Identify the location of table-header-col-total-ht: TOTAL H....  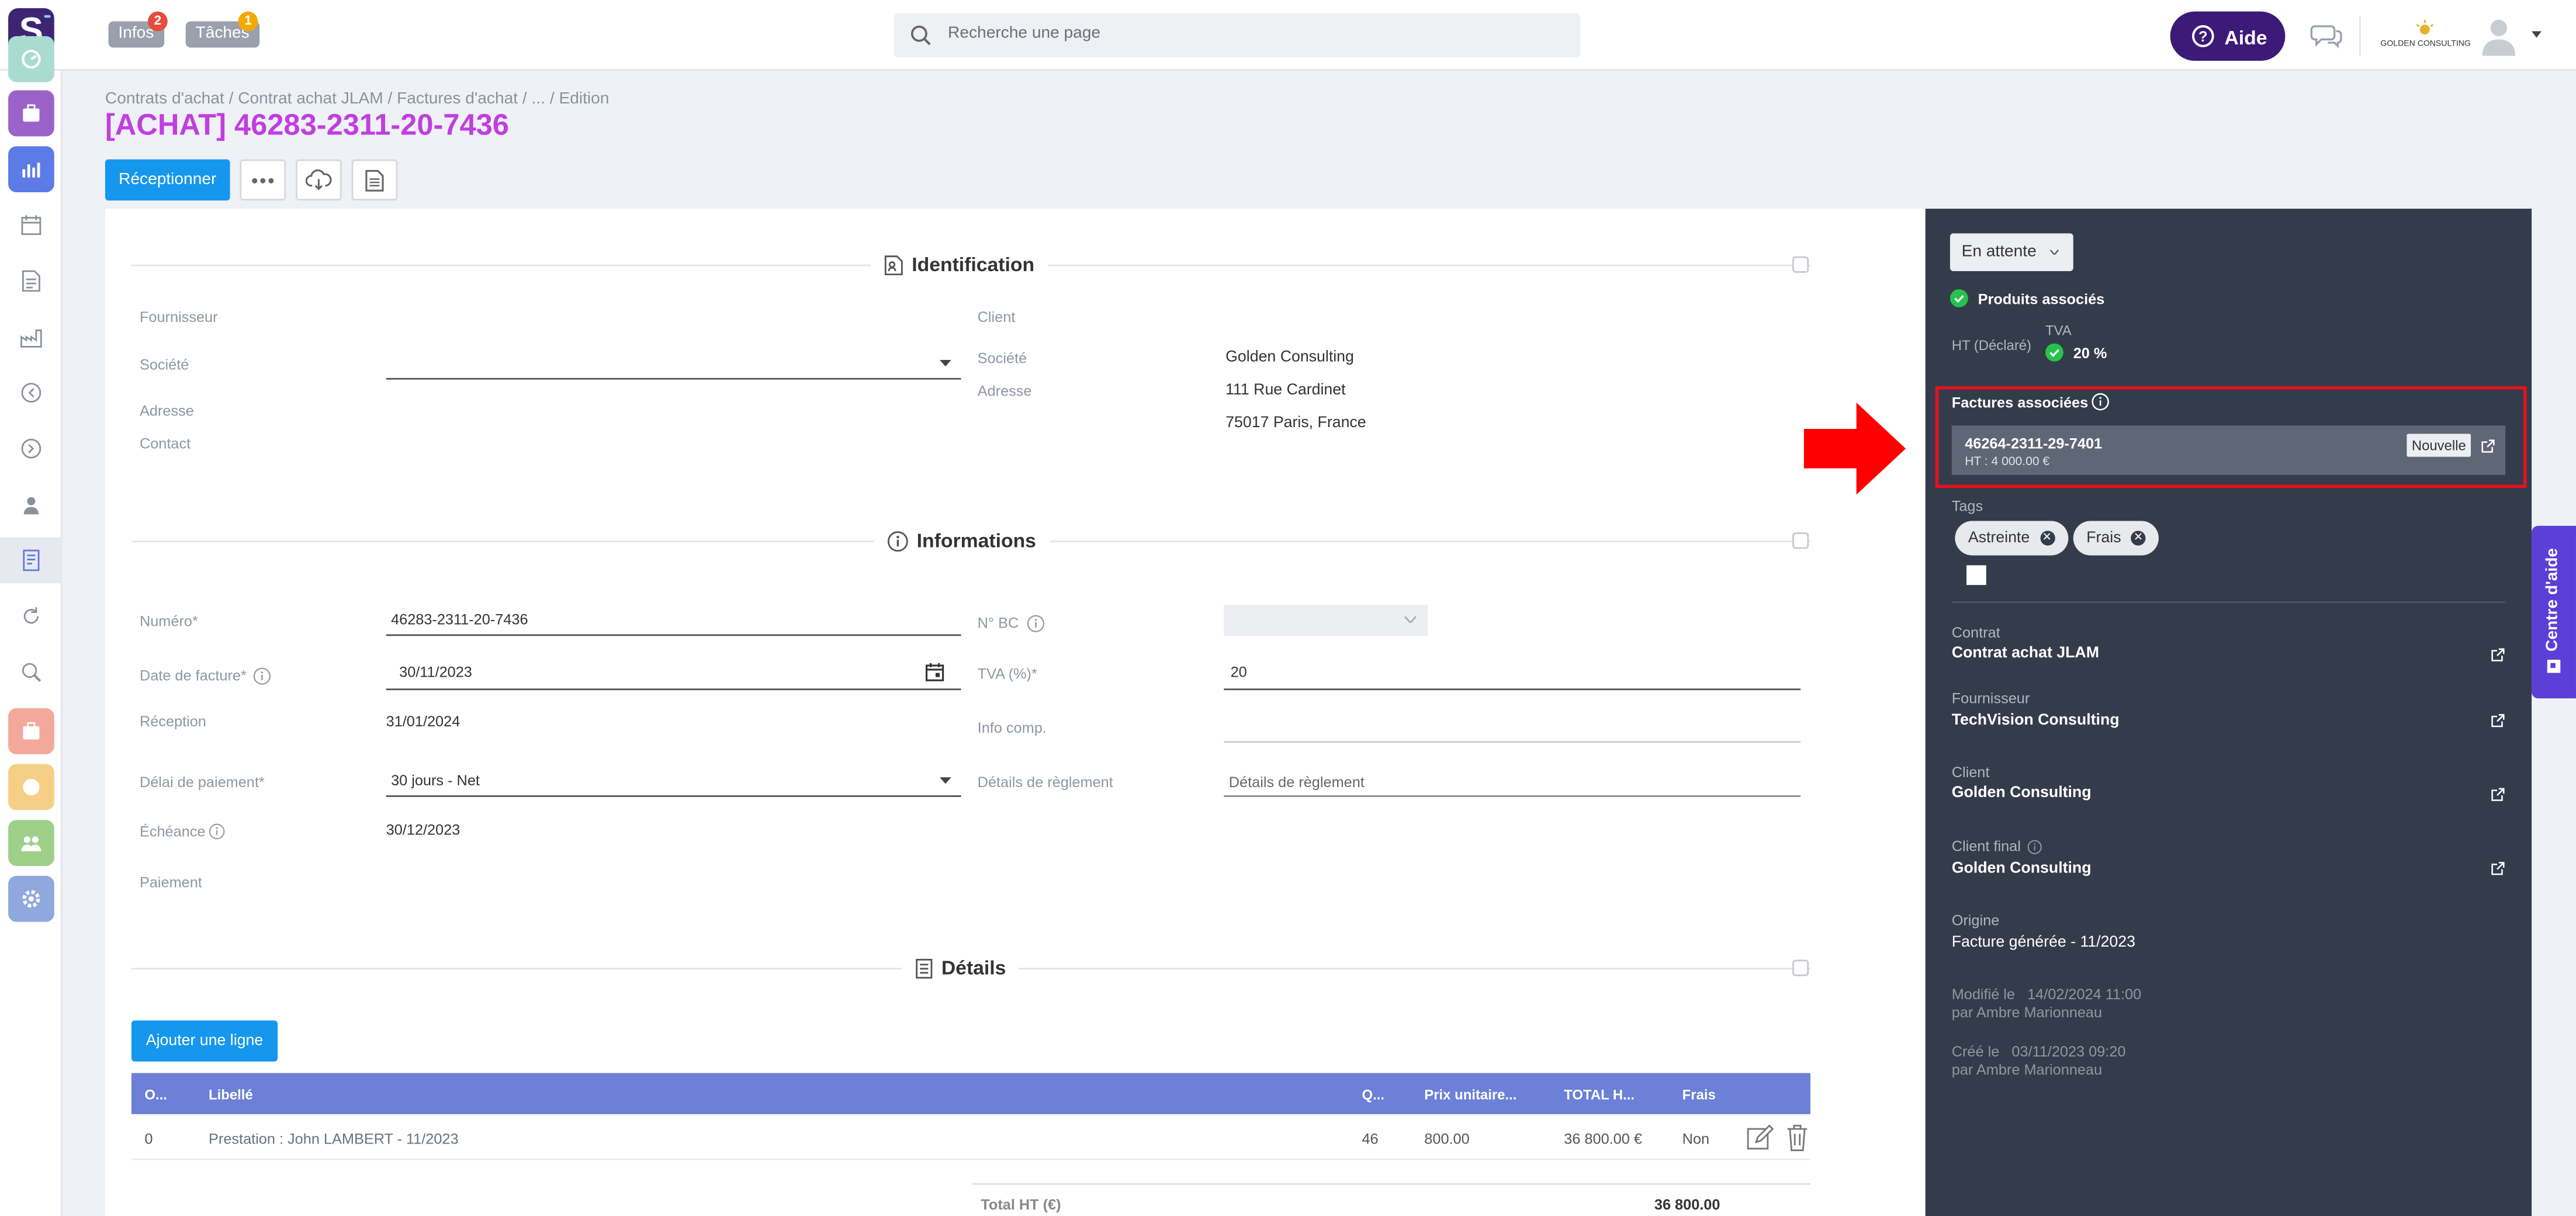
(1599, 1094).